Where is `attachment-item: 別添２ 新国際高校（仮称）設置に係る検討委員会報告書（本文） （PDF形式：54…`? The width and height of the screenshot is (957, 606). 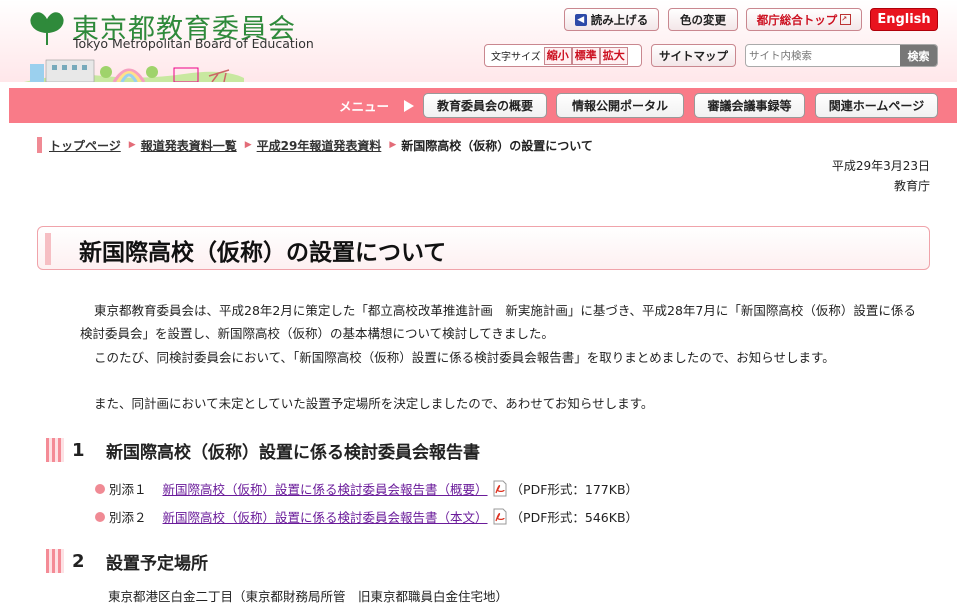
attachment-item: 別添２ 新国際高校（仮称）設置に係る検討委員会報告書（本文） （PDF形式：54… is located at coordinates (366, 516).